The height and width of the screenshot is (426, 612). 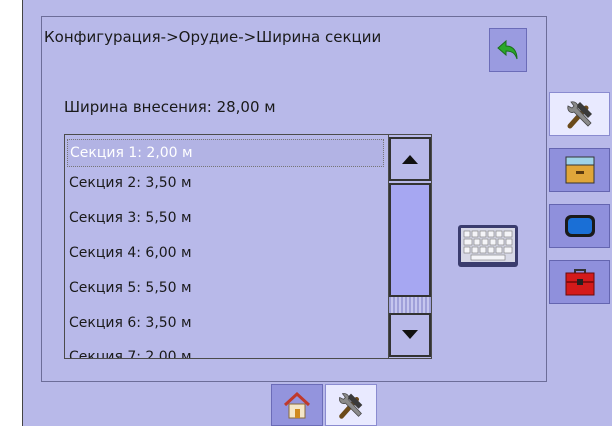 What do you see at coordinates (213, 37) in the screenshot?
I see `breadcrumb: Конфигурация->Орудие->Ширина секции` at bounding box center [213, 37].